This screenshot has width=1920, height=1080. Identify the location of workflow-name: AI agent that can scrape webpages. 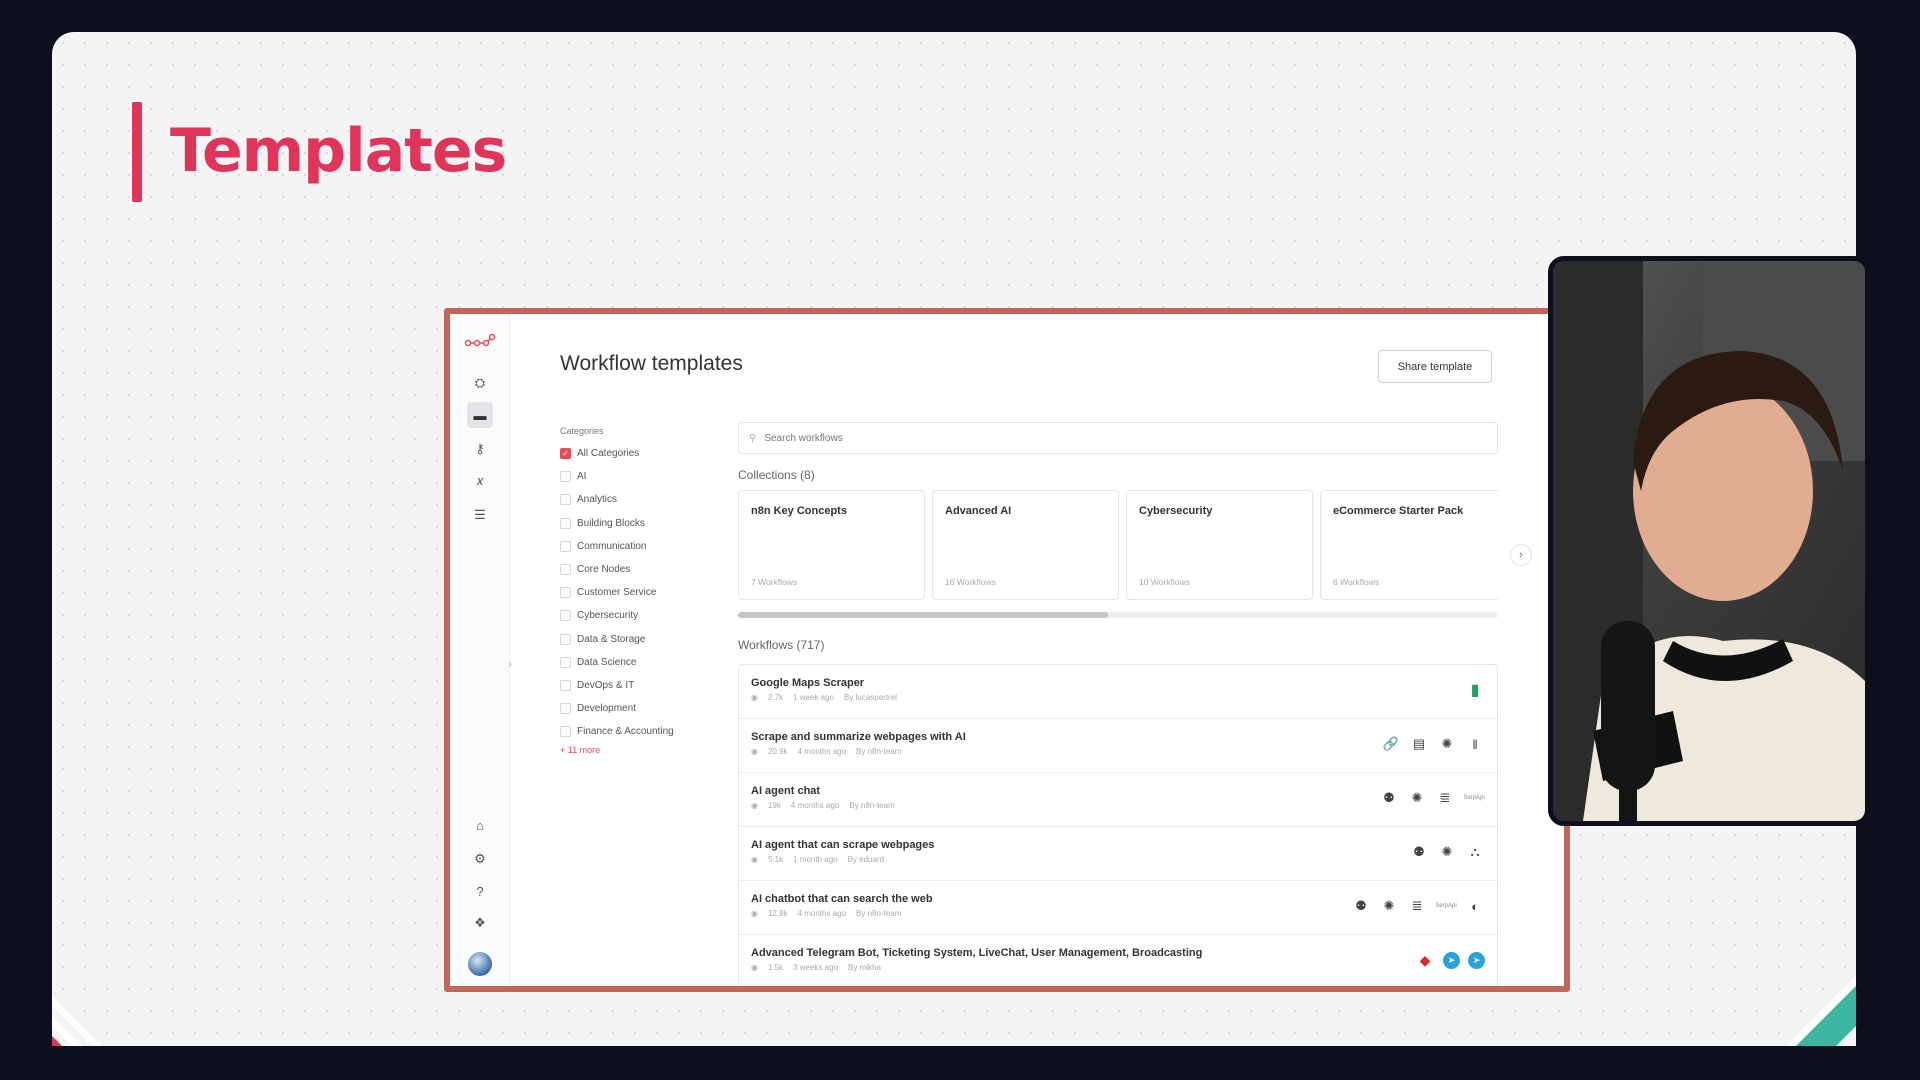
(843, 845).